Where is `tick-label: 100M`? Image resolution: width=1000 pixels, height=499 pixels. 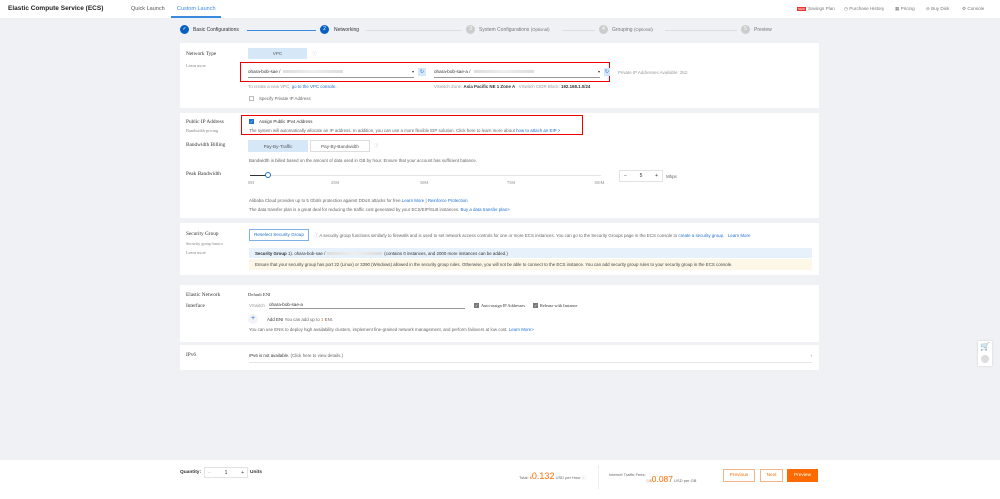
tick-label: 100M is located at coordinates (599, 182).